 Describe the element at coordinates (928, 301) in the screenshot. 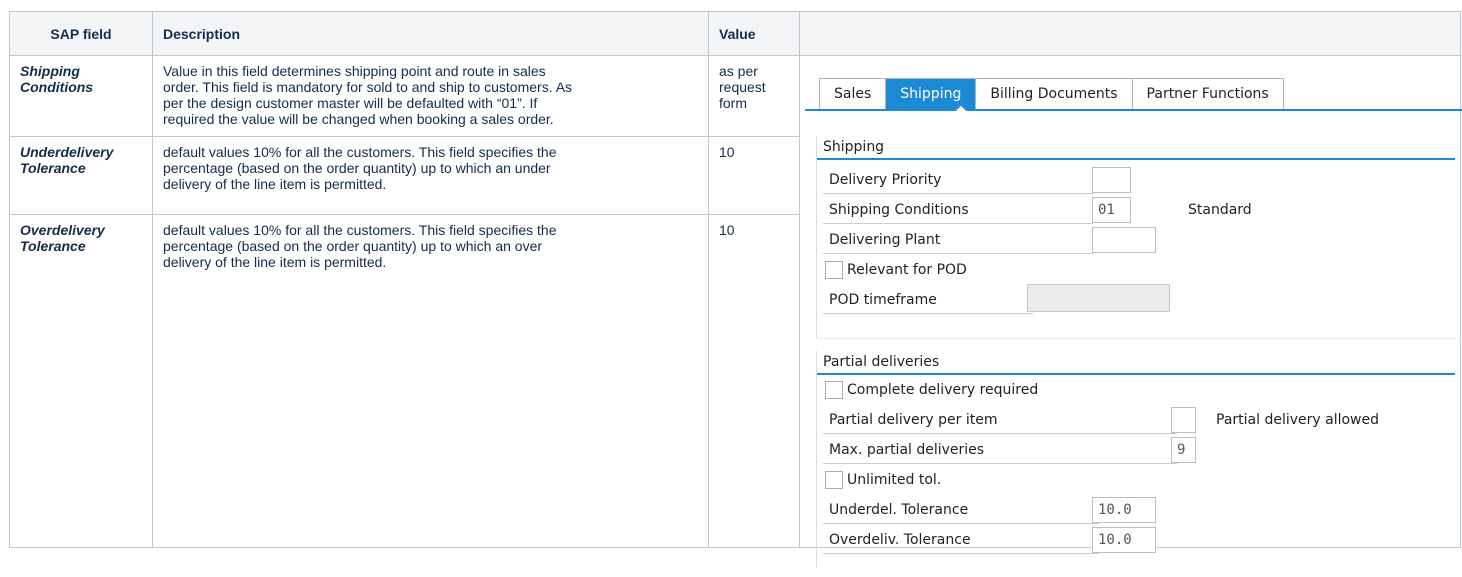

I see `pod-timeframe-label: POD timeframe` at that location.